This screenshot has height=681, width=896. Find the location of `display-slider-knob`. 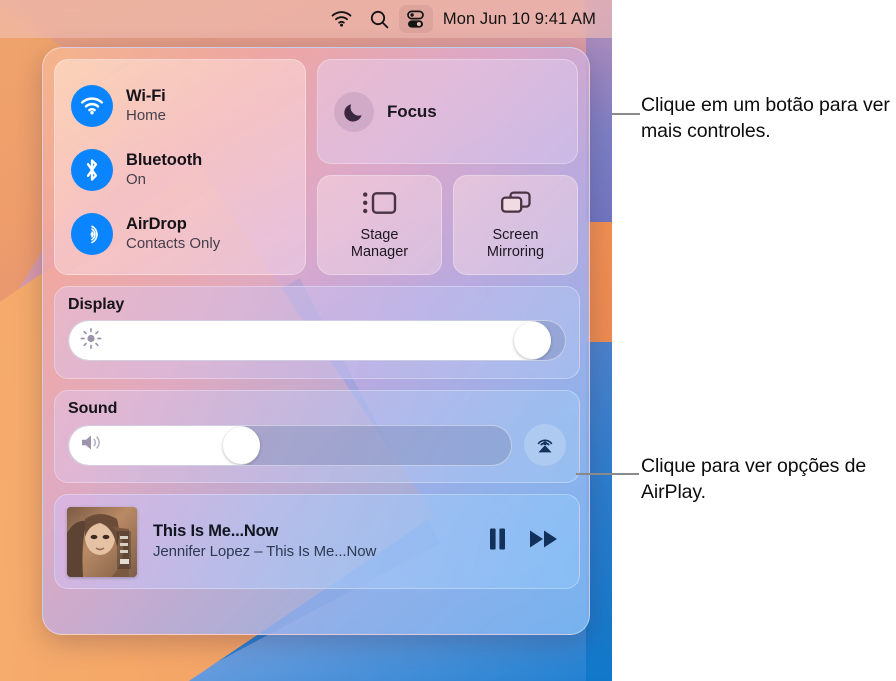

display-slider-knob is located at coordinates (533, 340).